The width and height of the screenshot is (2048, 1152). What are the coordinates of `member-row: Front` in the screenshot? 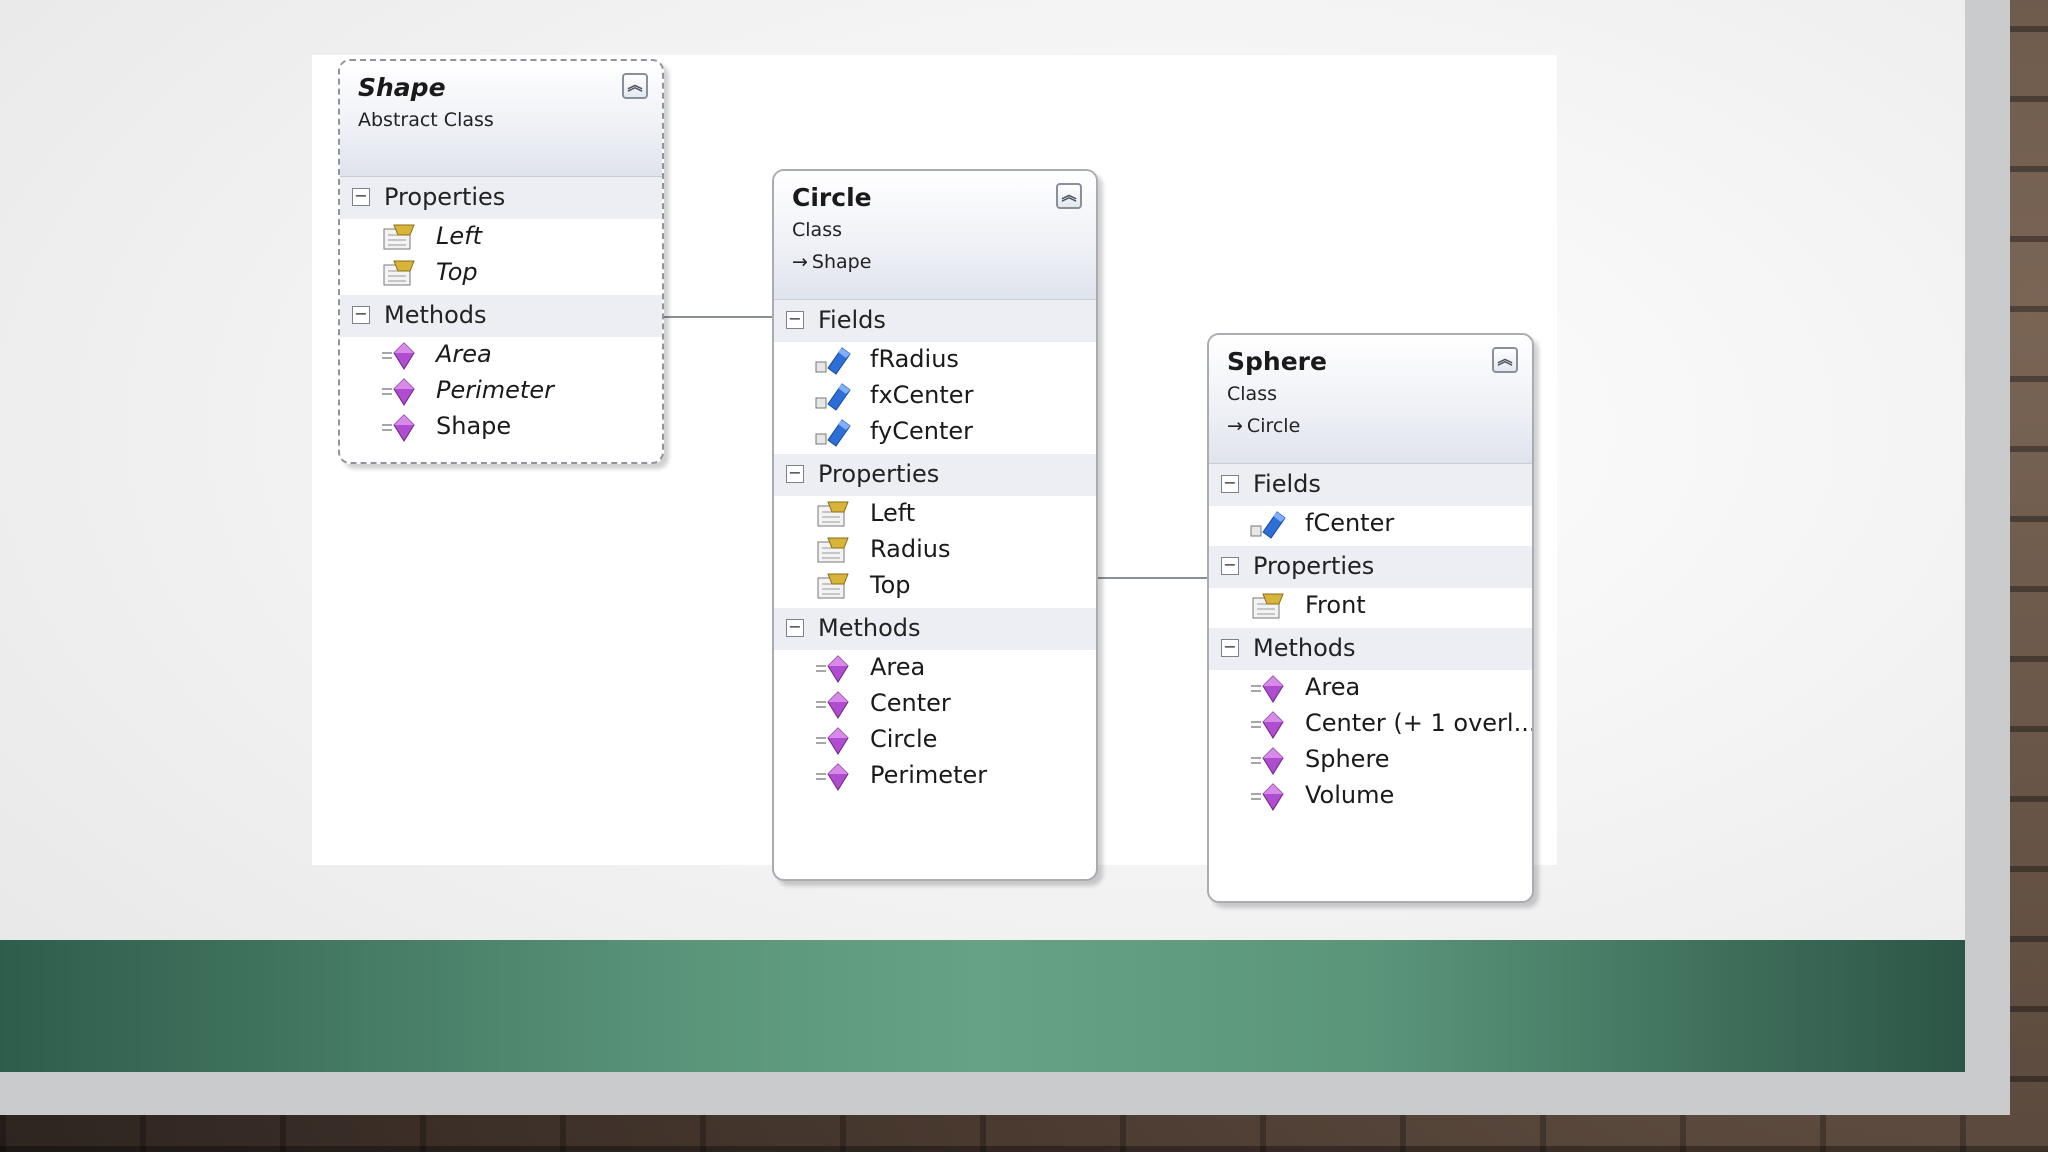 It's located at (1370, 606).